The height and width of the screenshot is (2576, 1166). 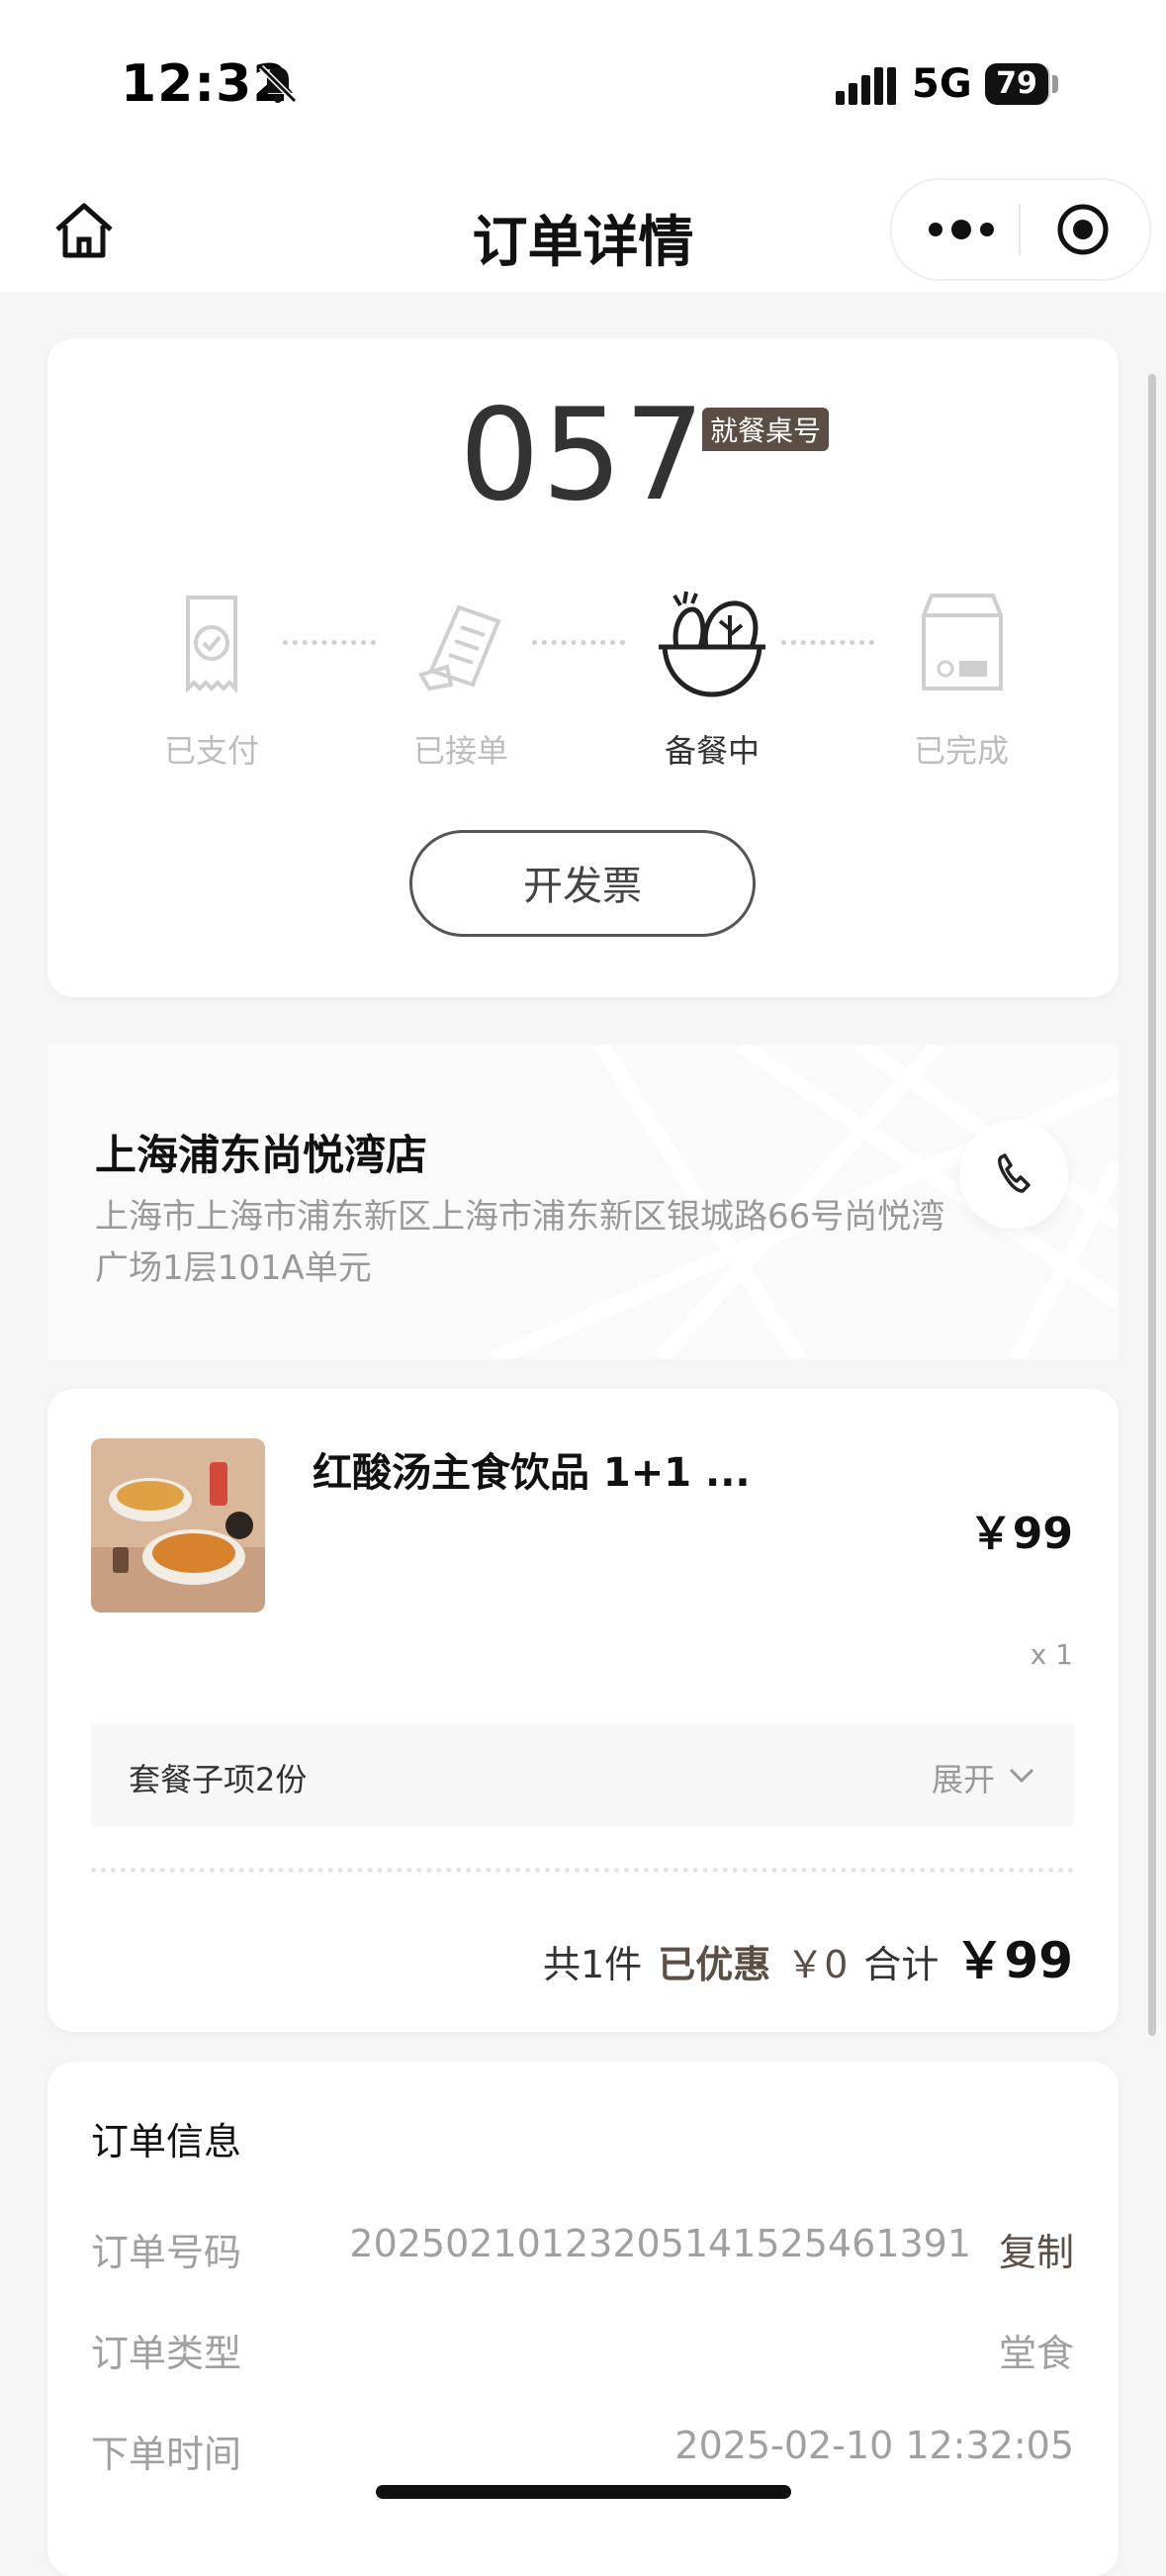 I want to click on step-paid: 已支付, so click(x=212, y=679).